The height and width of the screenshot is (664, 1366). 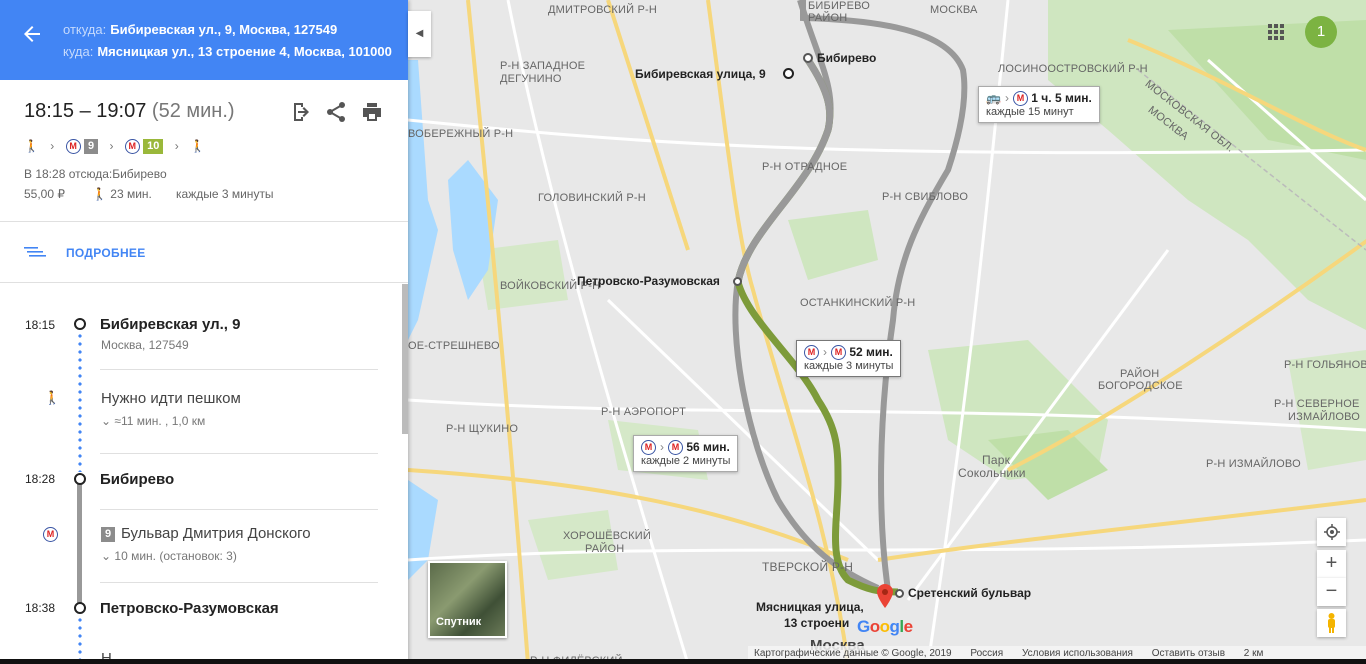 What do you see at coordinates (1331, 564) in the screenshot?
I see `zoom-in-button: +` at bounding box center [1331, 564].